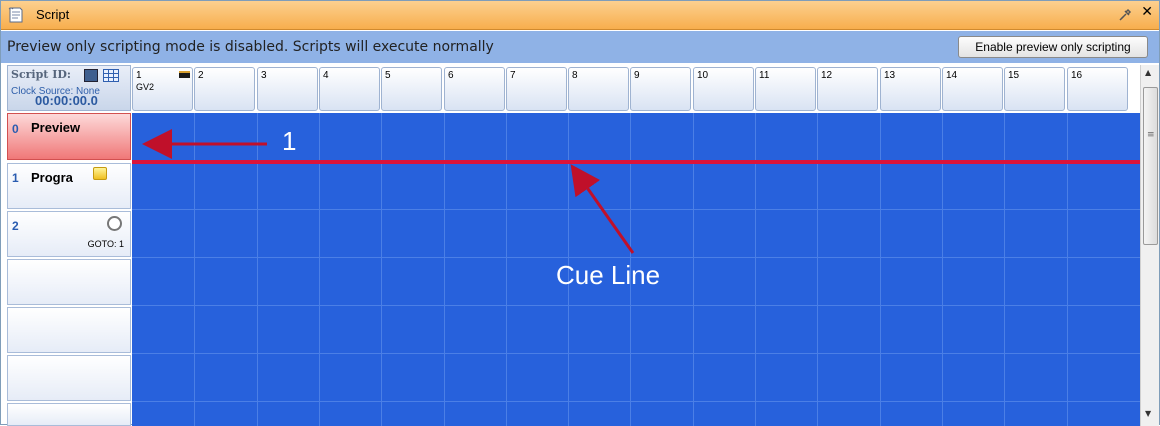 The width and height of the screenshot is (1160, 426). Describe the element at coordinates (602, 209) in the screenshot. I see `arrow-to-cue-line` at that location.